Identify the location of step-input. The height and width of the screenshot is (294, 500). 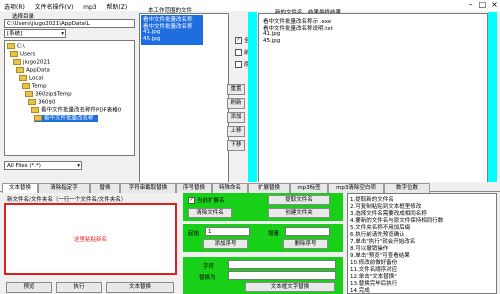
(307, 231).